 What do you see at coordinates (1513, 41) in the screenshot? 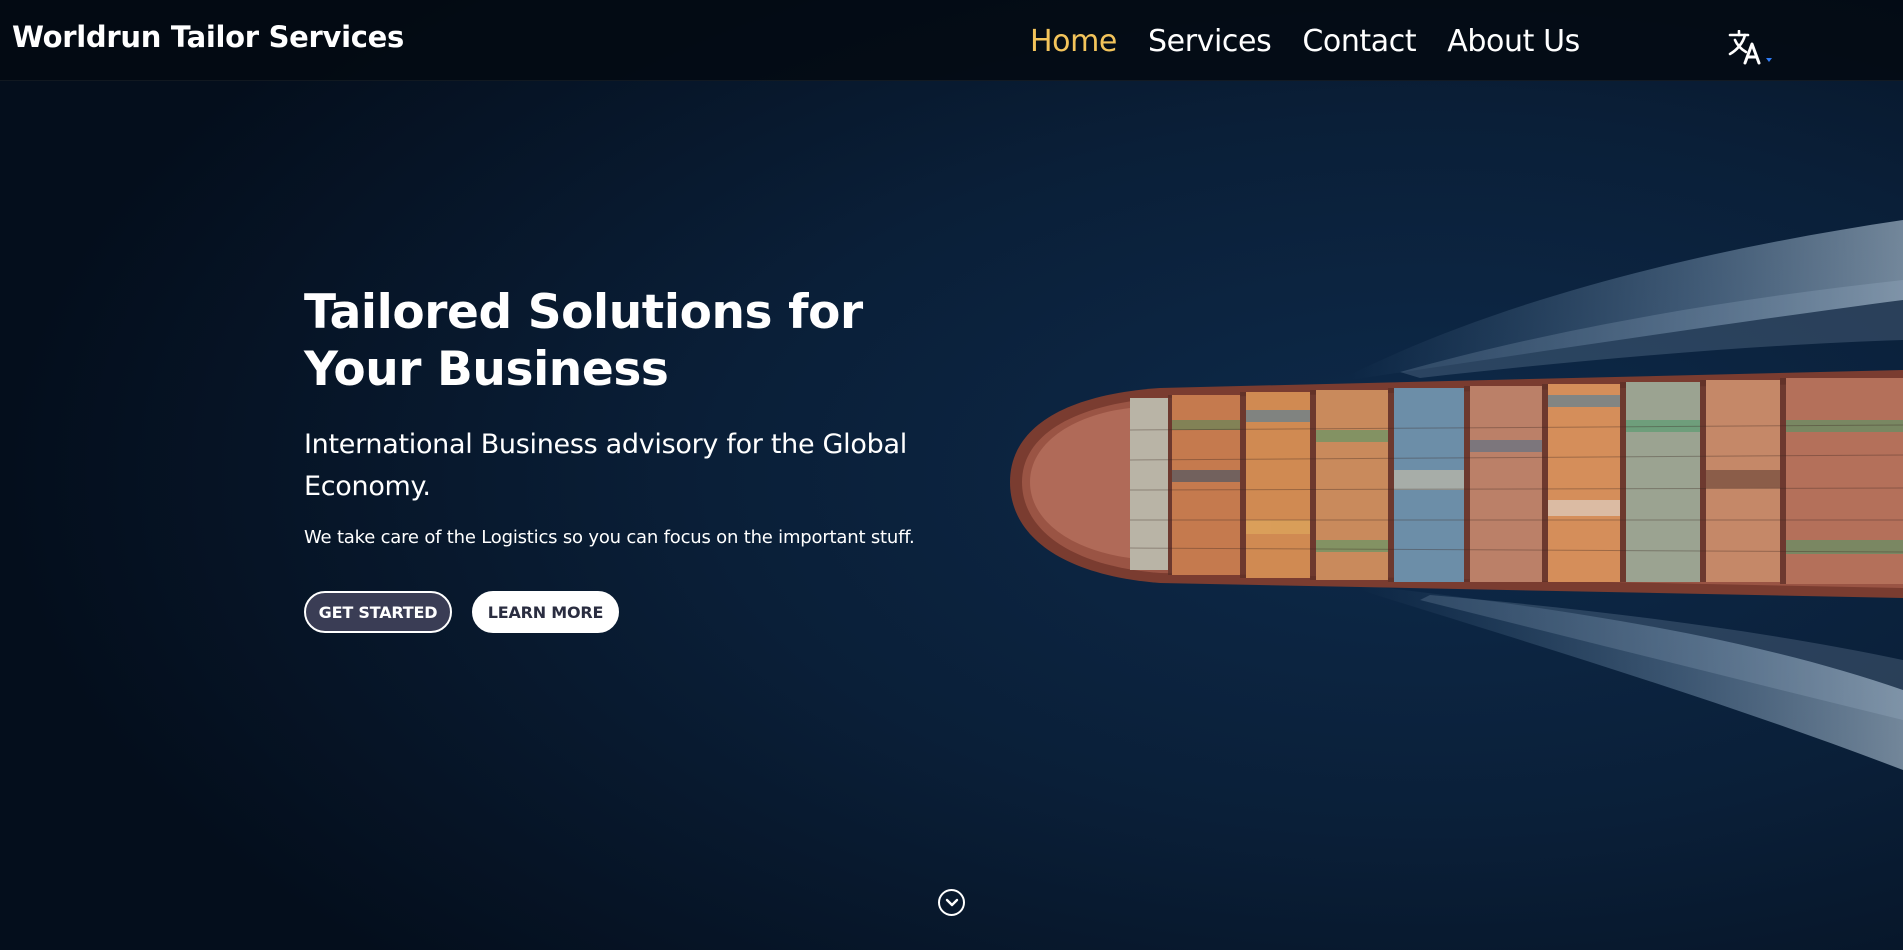
I see `nav-about-us: About Us` at bounding box center [1513, 41].